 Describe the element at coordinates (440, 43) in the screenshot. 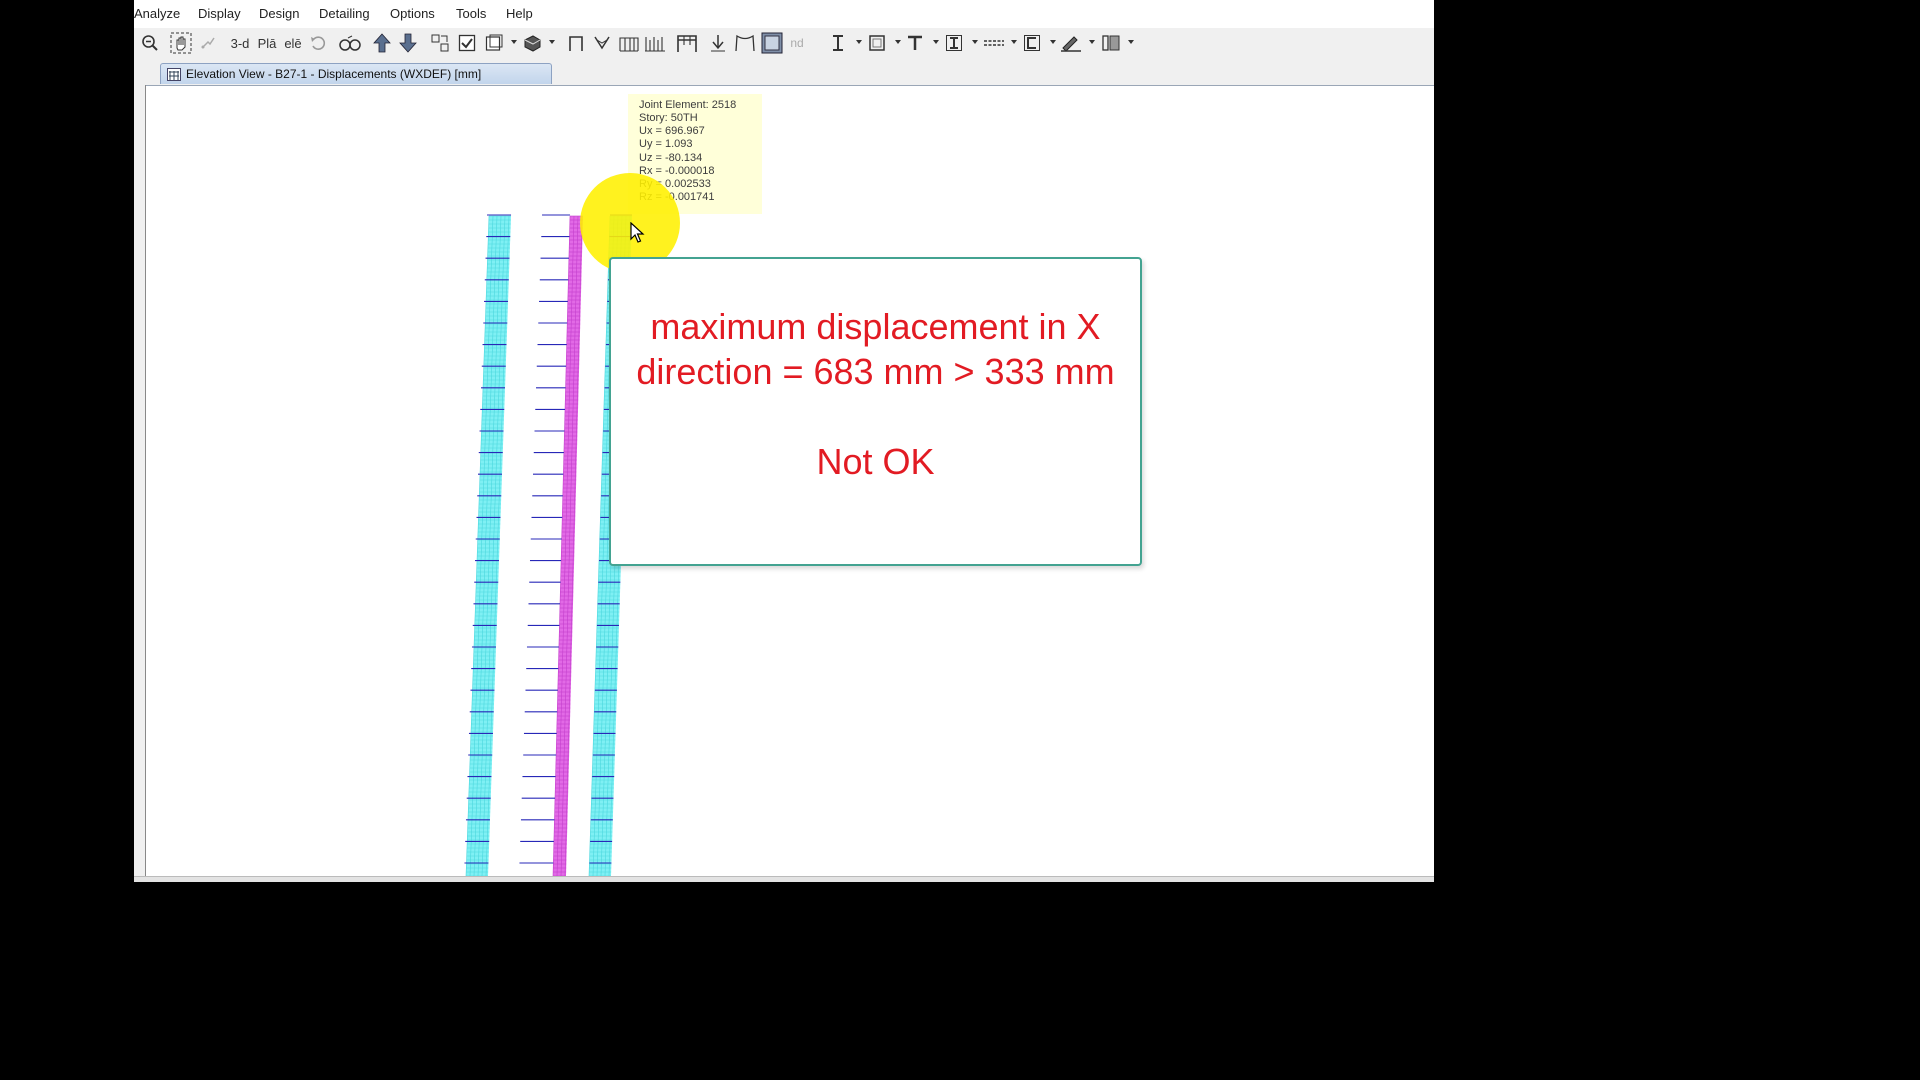

I see `object-shrink-icon` at that location.